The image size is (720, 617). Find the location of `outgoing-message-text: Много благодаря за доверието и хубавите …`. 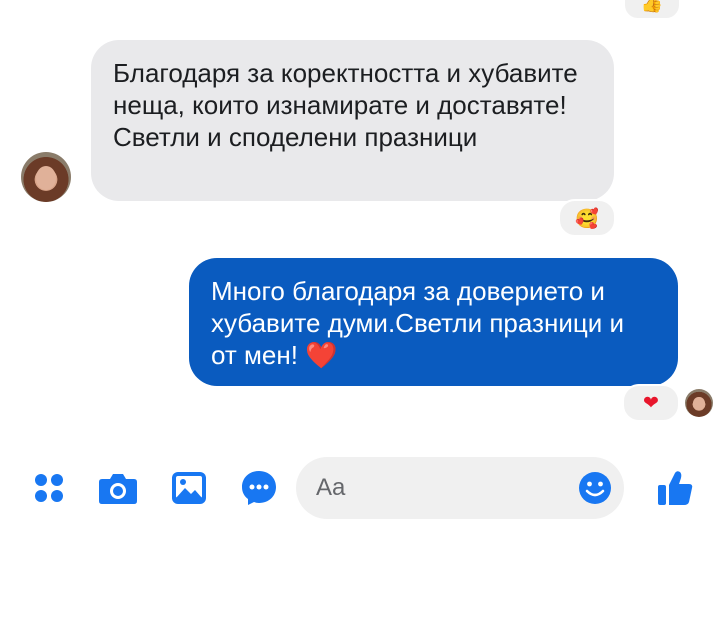

outgoing-message-text: Много благодаря за доверието и хубавите … is located at coordinates (418, 323).